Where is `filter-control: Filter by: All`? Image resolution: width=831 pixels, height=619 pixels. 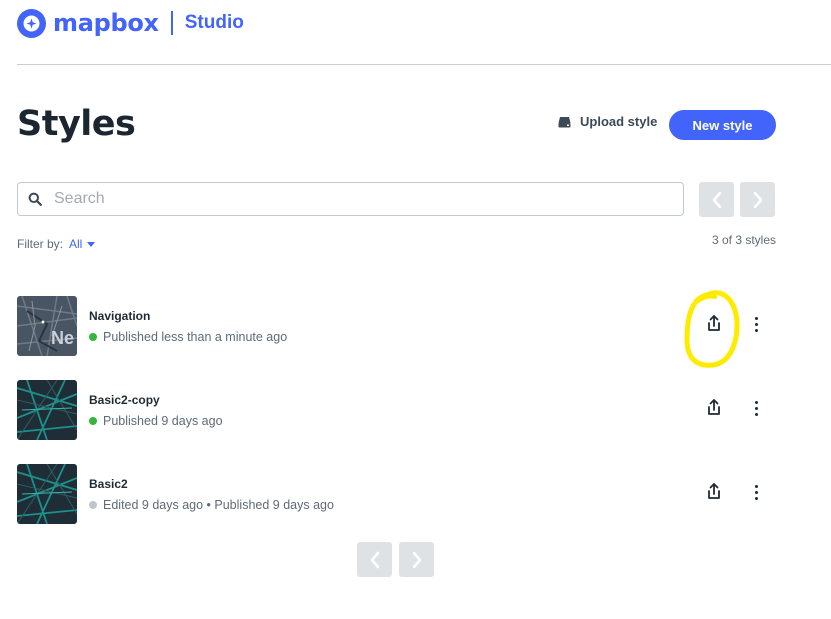
filter-control: Filter by: All is located at coordinates (56, 244).